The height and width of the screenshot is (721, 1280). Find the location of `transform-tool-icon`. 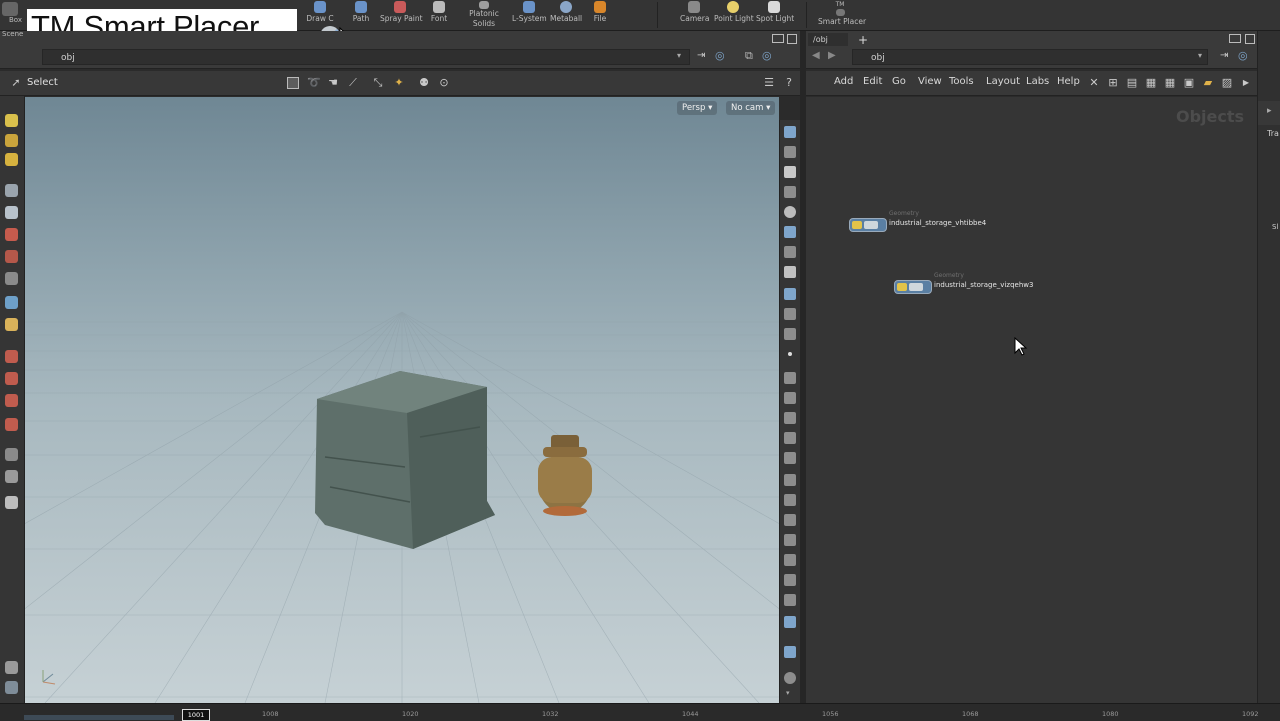

transform-tool-icon is located at coordinates (11, 302).